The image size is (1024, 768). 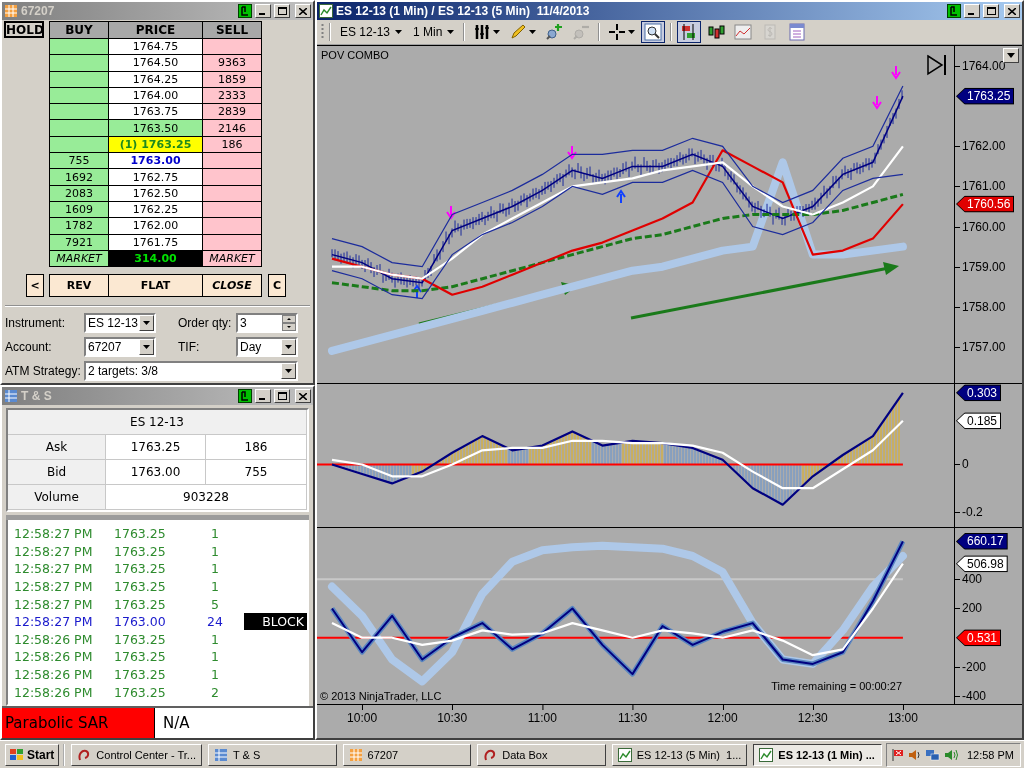 I want to click on chart-icon, so click(x=624, y=754).